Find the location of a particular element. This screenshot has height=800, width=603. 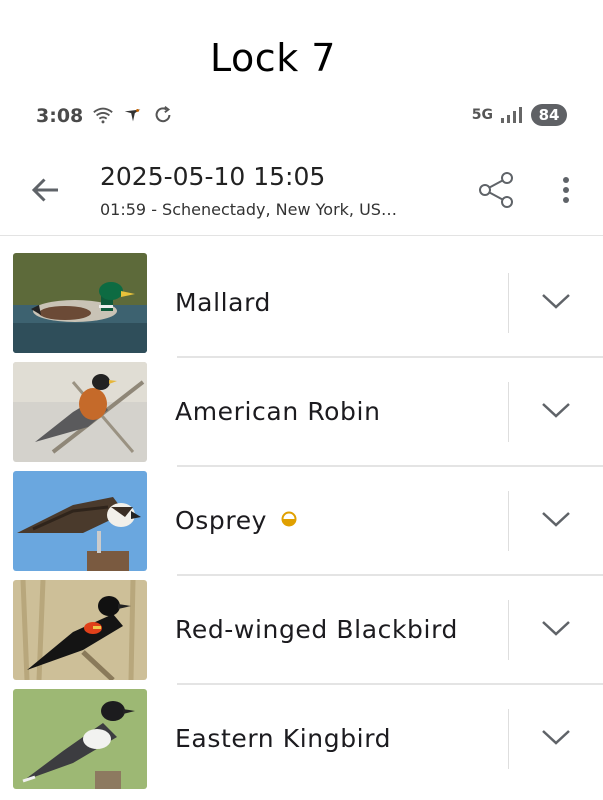

status-right: 5G 84 is located at coordinates (519, 115).